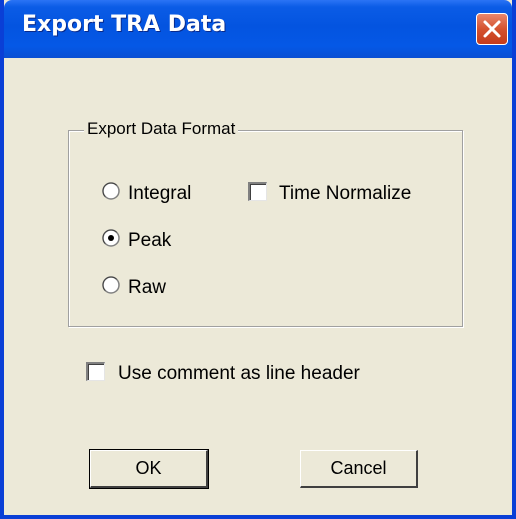  What do you see at coordinates (359, 469) in the screenshot?
I see `cancel-button: Cancel` at bounding box center [359, 469].